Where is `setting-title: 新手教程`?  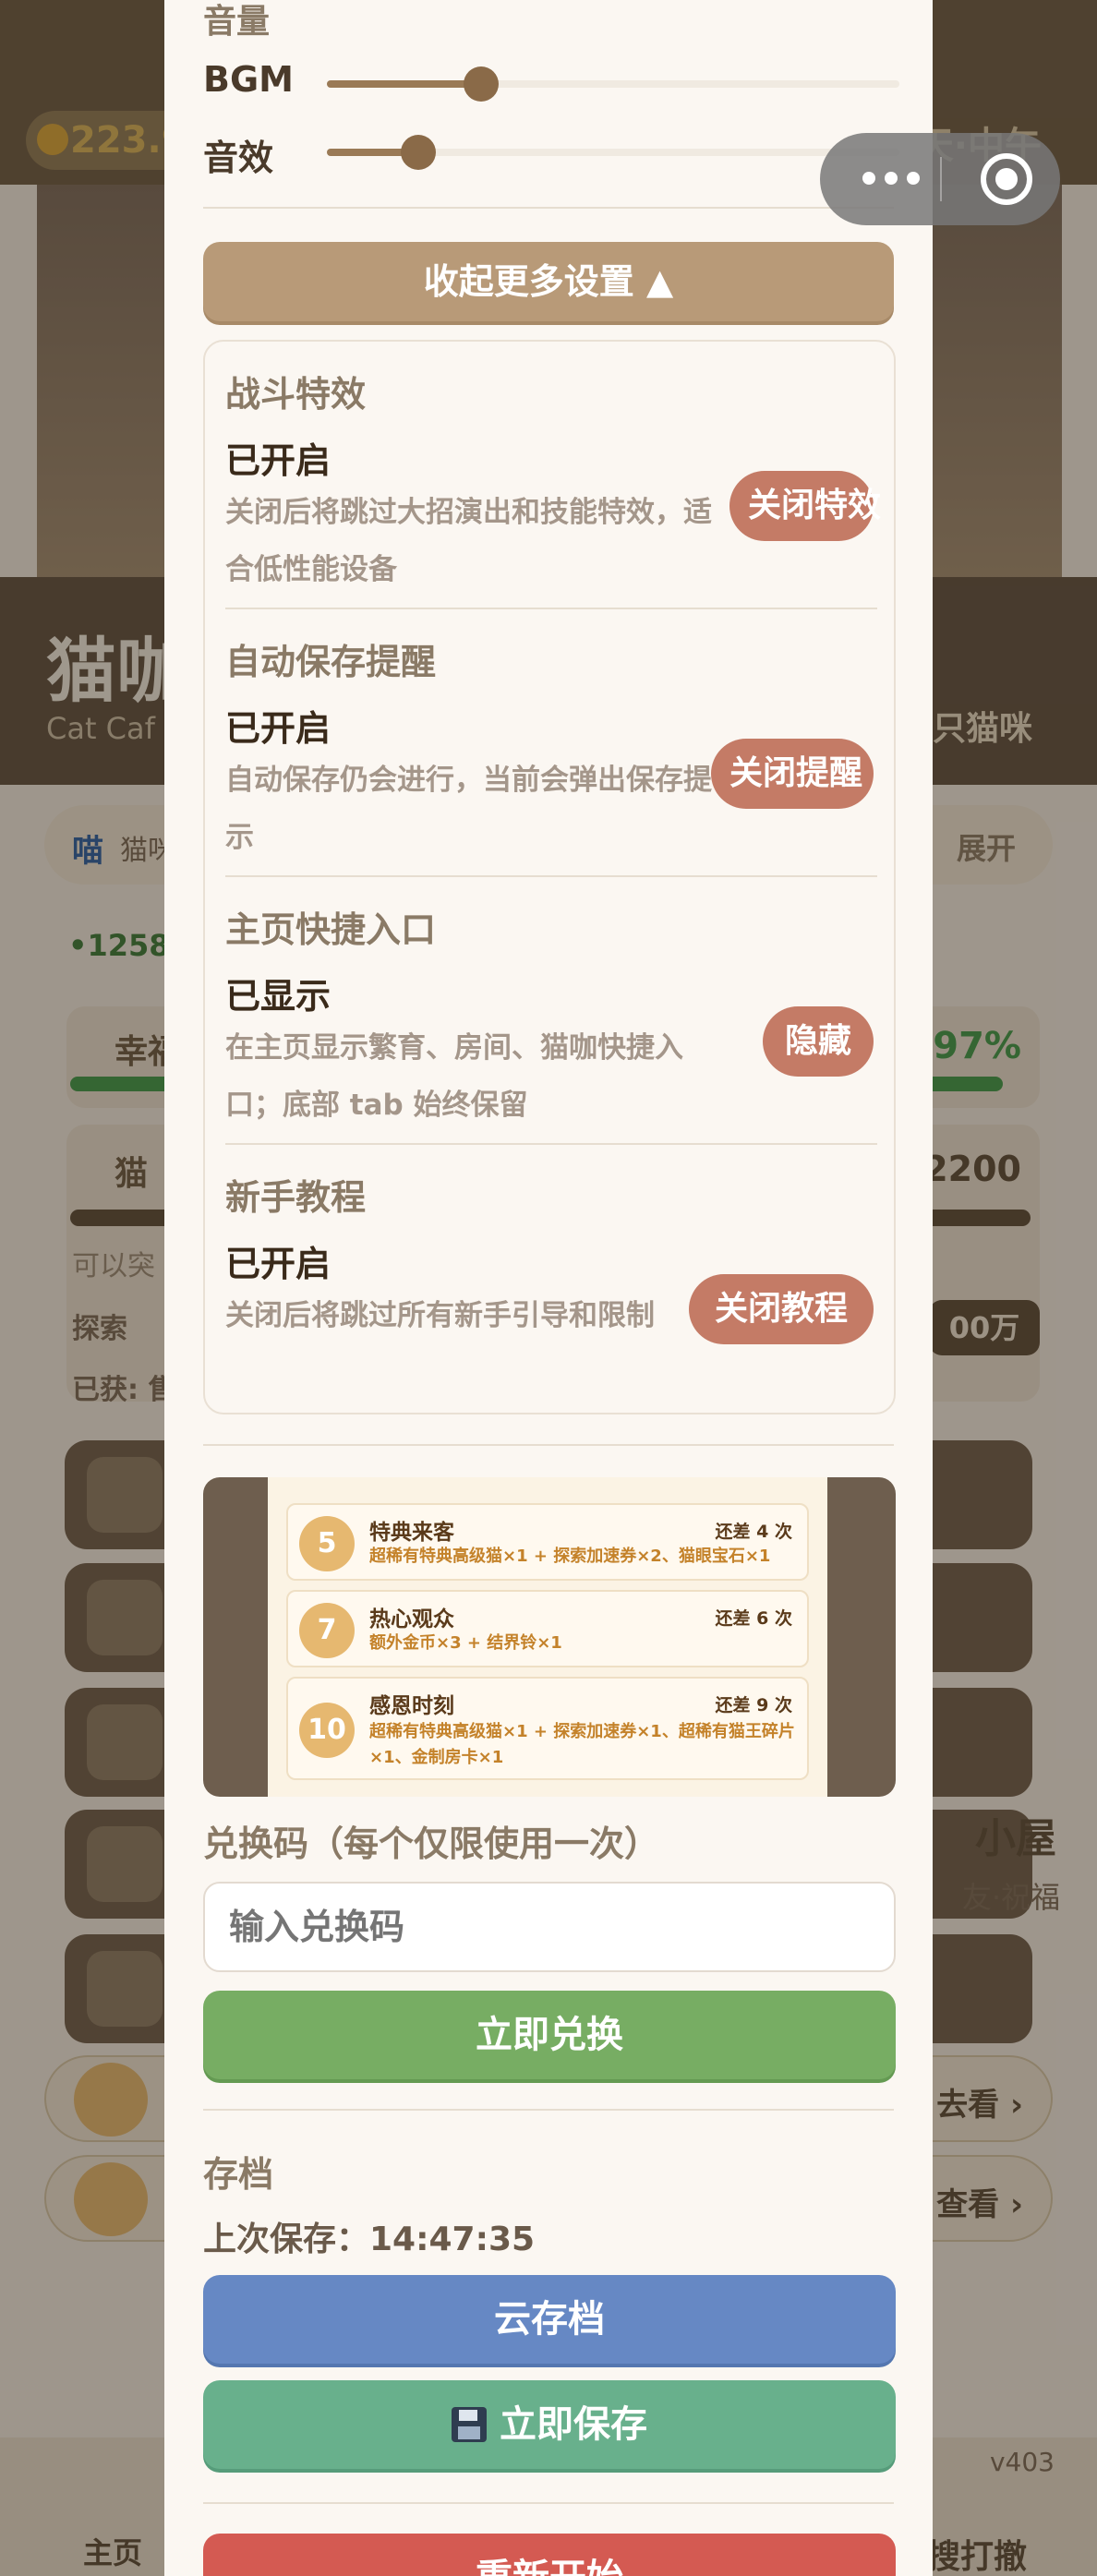 setting-title: 新手教程 is located at coordinates (296, 1197).